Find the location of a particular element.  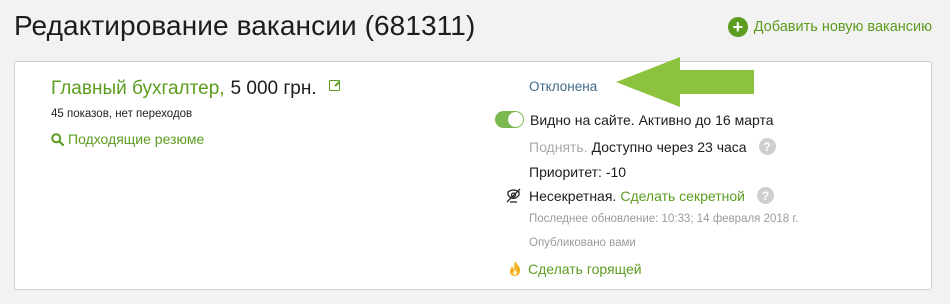

plus-circle-icon: + is located at coordinates (737, 27).